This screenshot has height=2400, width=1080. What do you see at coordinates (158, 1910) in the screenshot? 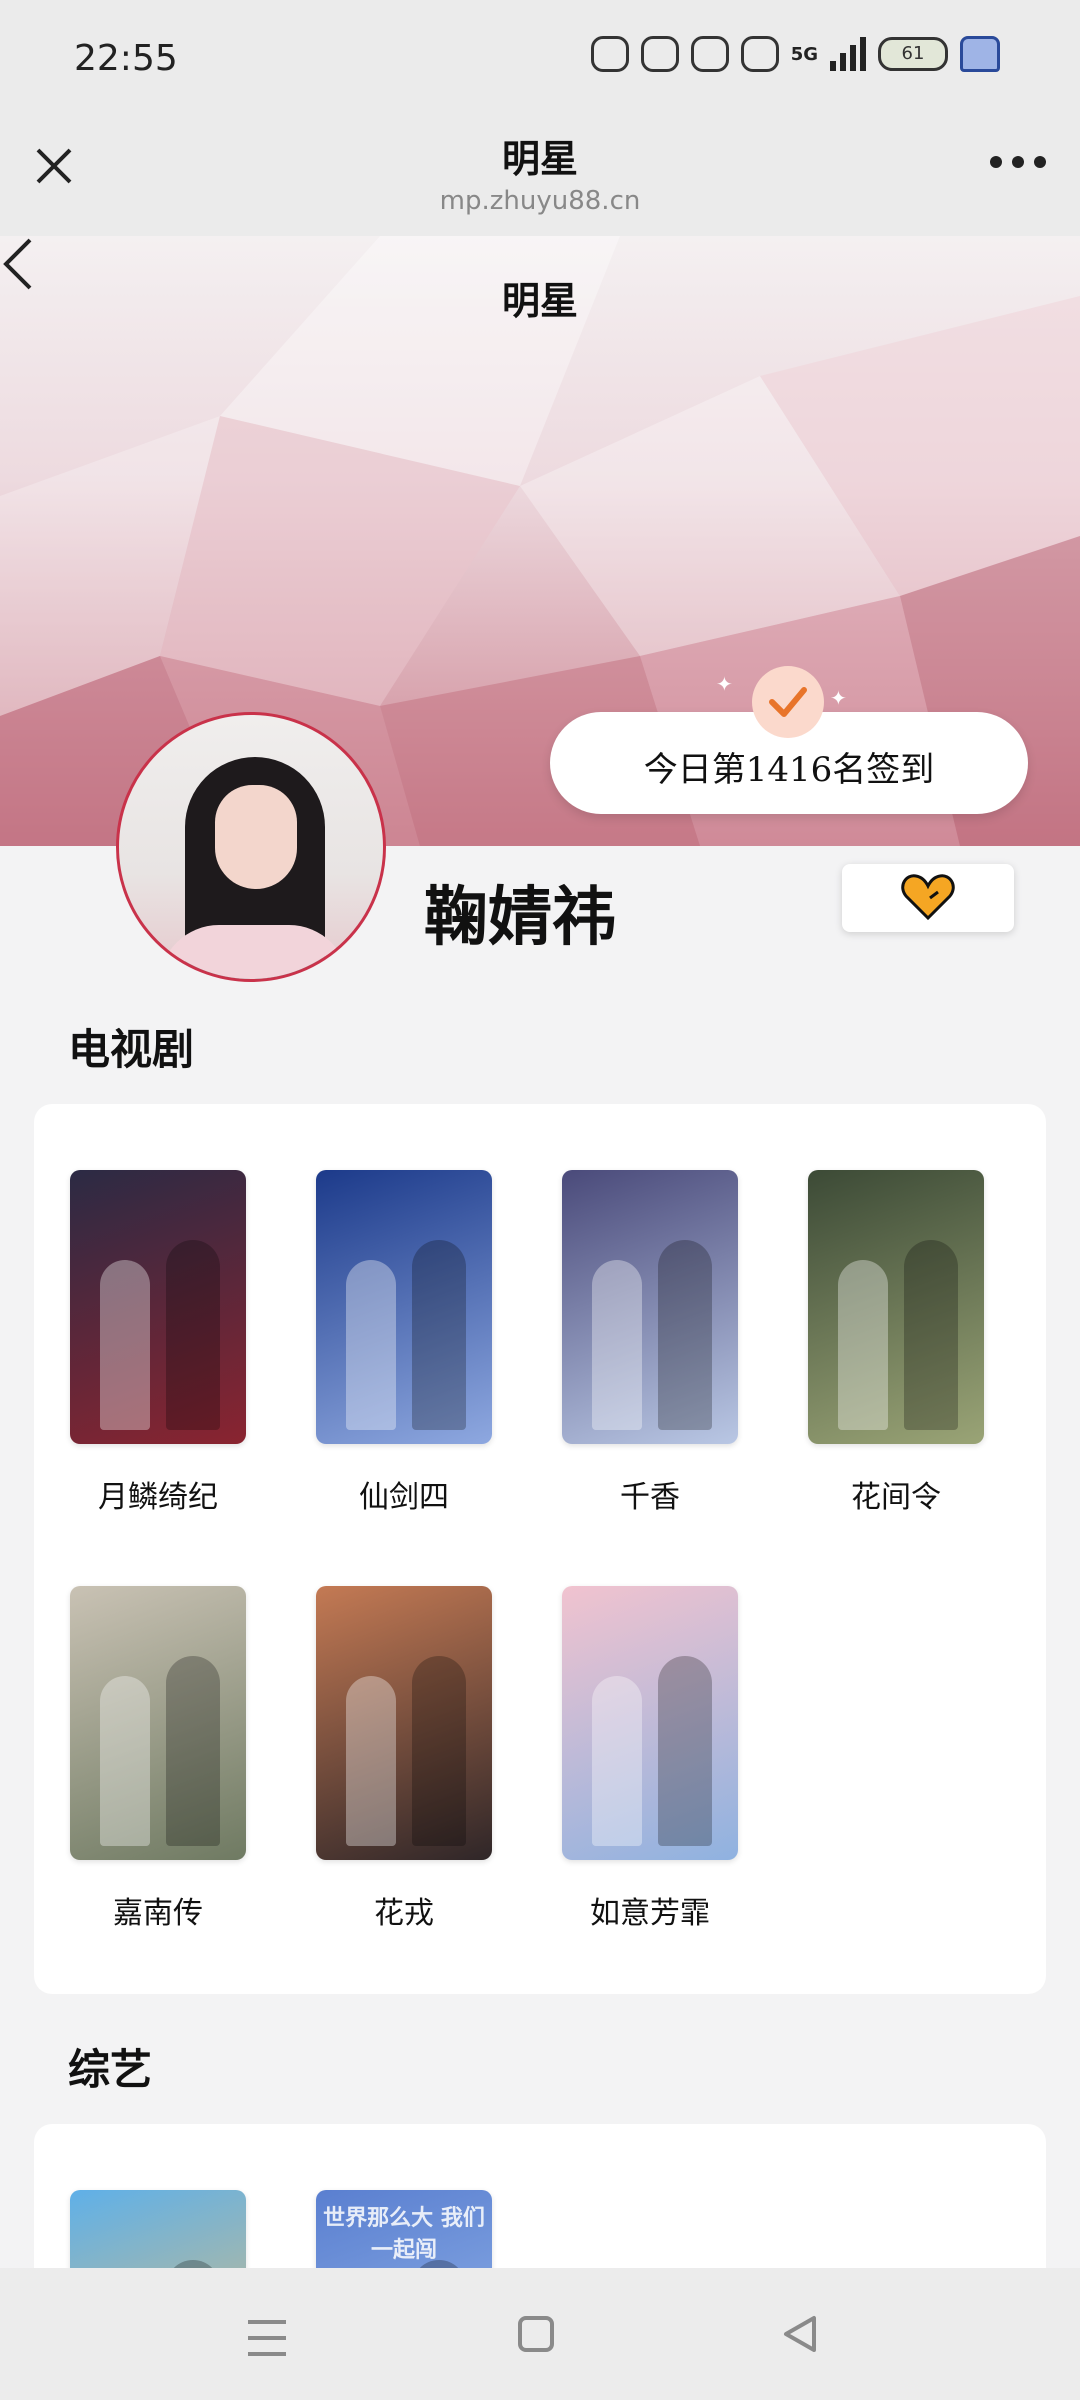
I see `tv-item-label: 嘉南传` at bounding box center [158, 1910].